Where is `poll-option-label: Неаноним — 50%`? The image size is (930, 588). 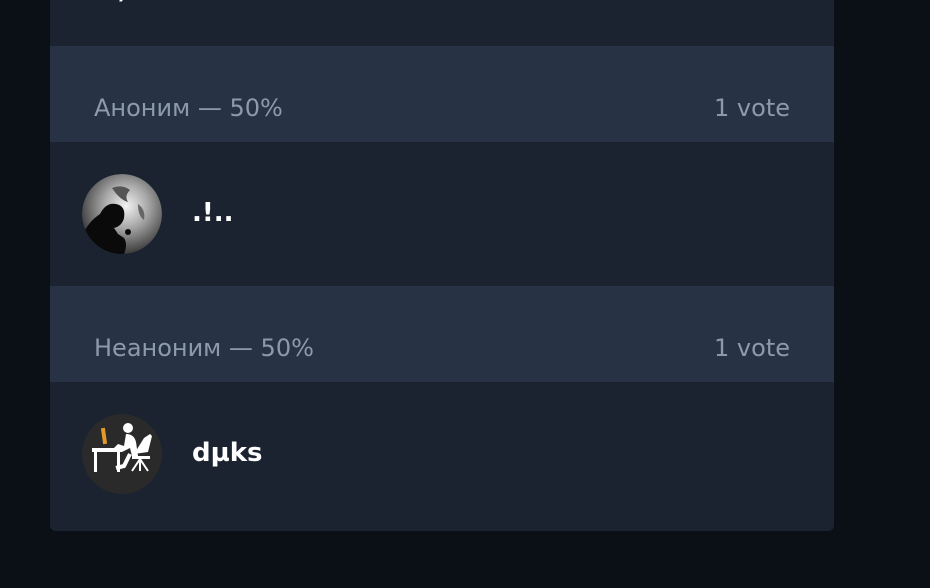 poll-option-label: Неаноним — 50% is located at coordinates (204, 348).